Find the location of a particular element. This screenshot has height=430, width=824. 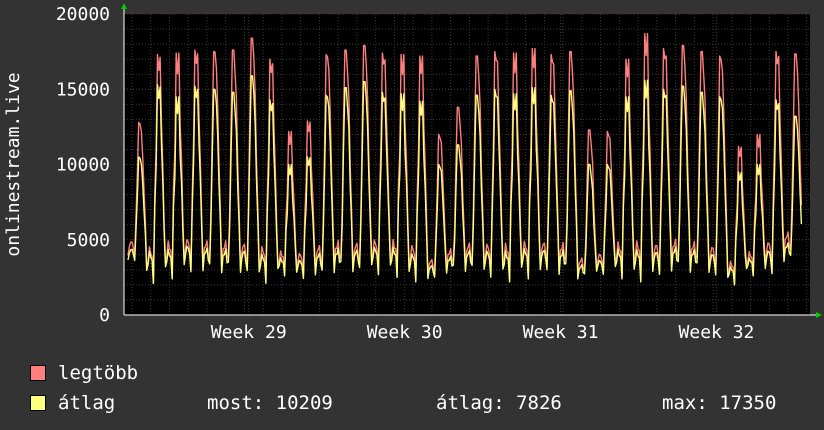

y-tick-label: 20000 is located at coordinates (83, 14).